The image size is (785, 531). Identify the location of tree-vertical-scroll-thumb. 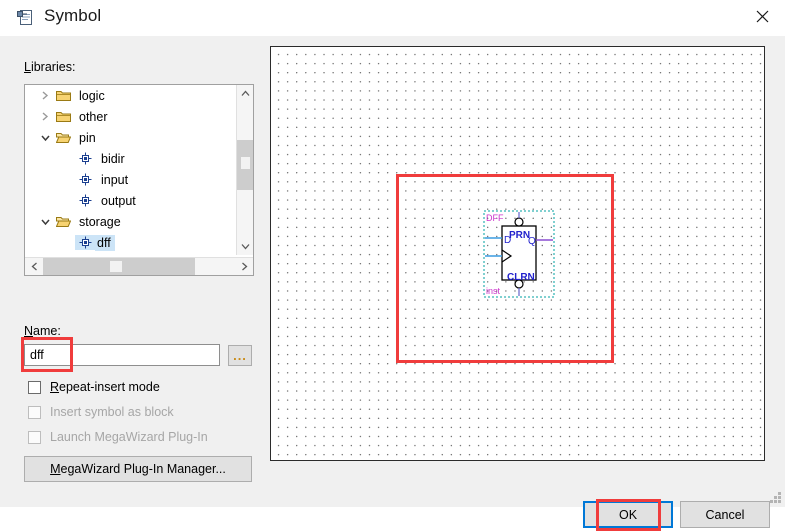
(245, 165).